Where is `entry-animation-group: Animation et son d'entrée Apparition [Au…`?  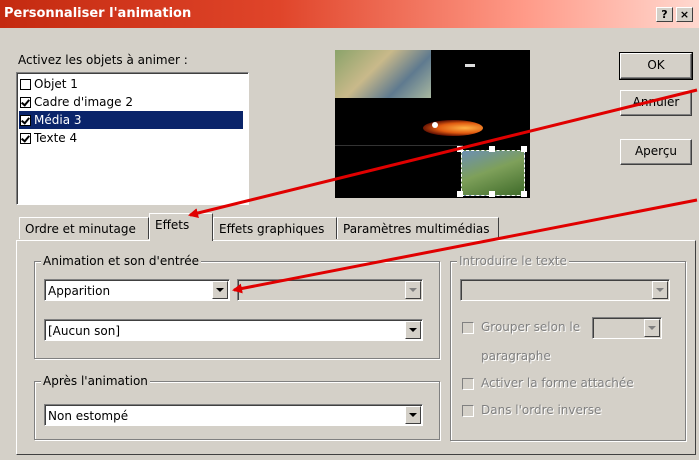
entry-animation-group: Animation et son d'entrée Apparition [Au… is located at coordinates (237, 306).